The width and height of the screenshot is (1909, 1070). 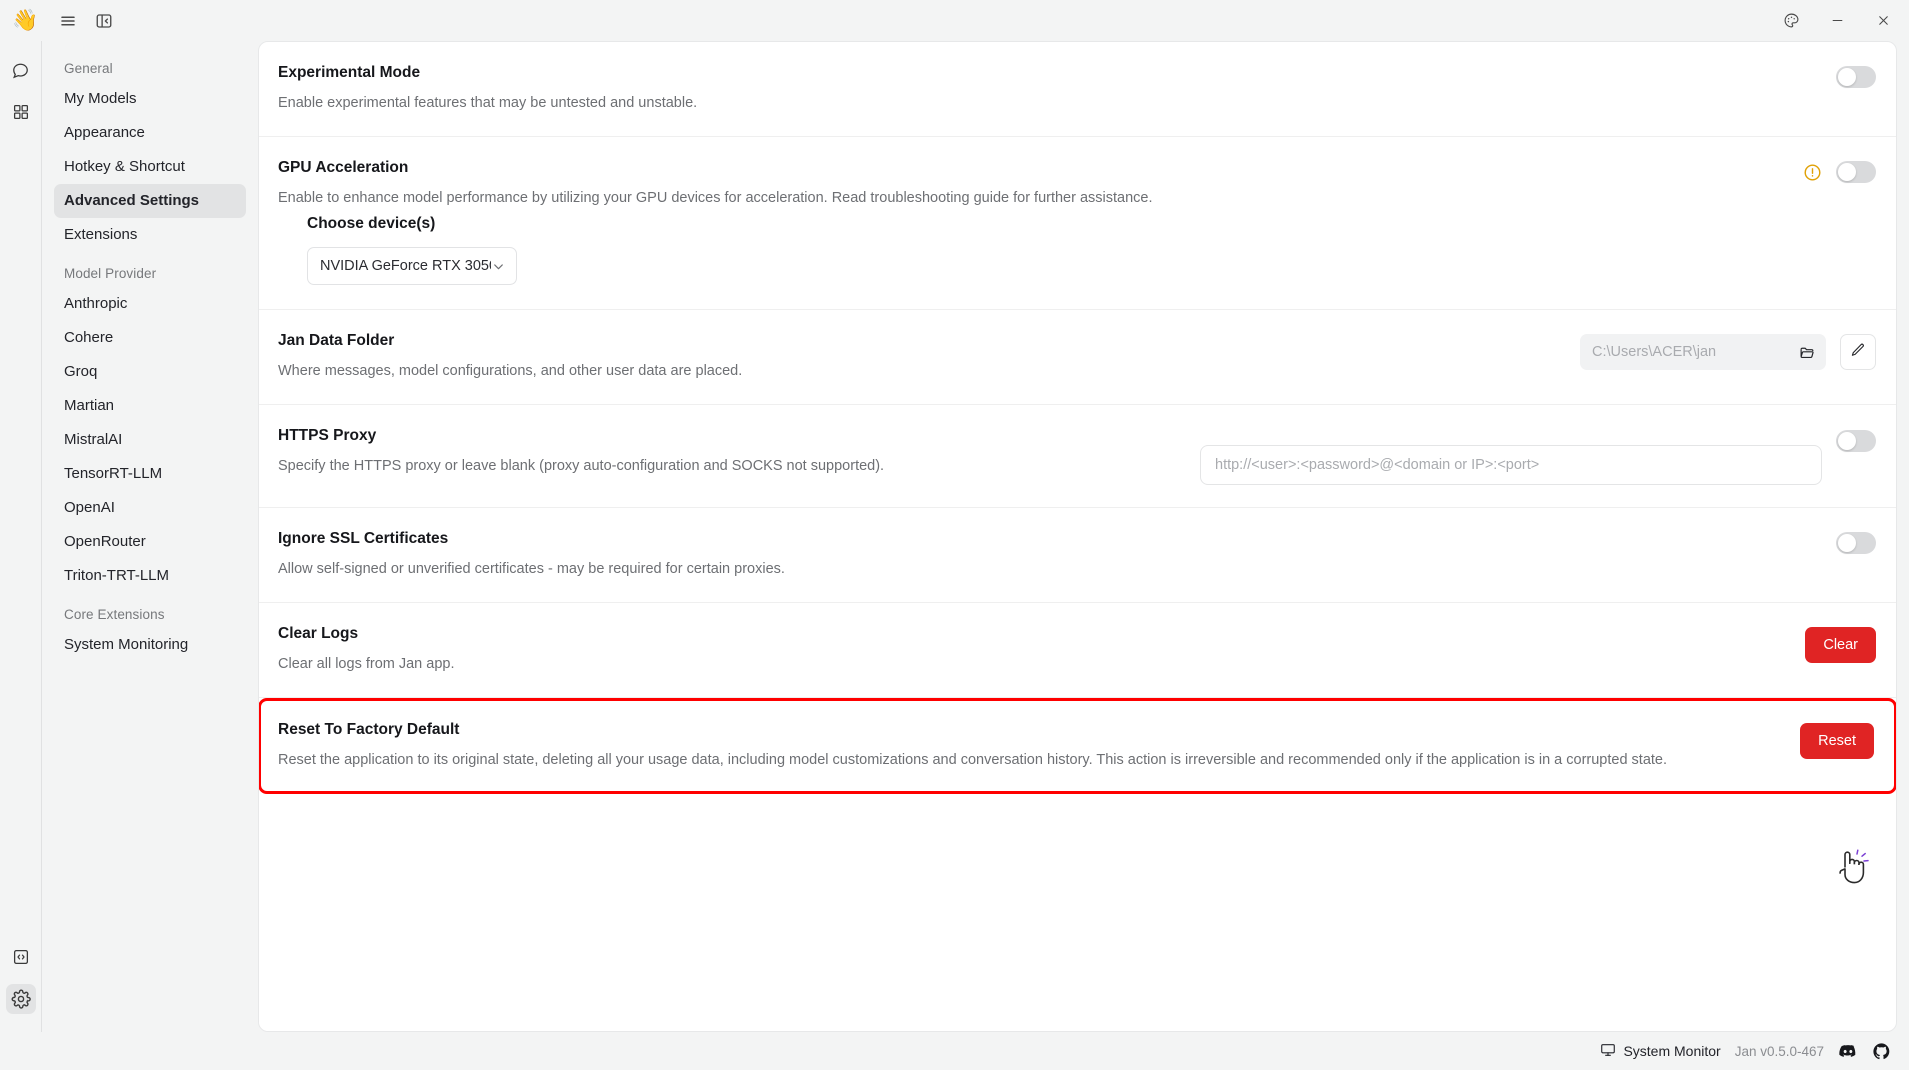 I want to click on clear-logs-button: Clear, so click(x=1840, y=645).